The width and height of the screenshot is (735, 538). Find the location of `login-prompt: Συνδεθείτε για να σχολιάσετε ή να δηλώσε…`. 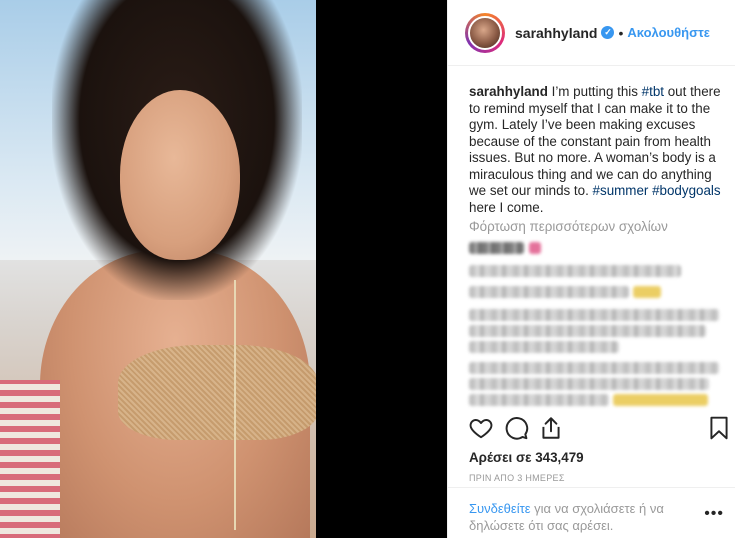

login-prompt: Συνδεθείτε για να σχολιάσετε ή να δηλώσε… is located at coordinates (581, 517).